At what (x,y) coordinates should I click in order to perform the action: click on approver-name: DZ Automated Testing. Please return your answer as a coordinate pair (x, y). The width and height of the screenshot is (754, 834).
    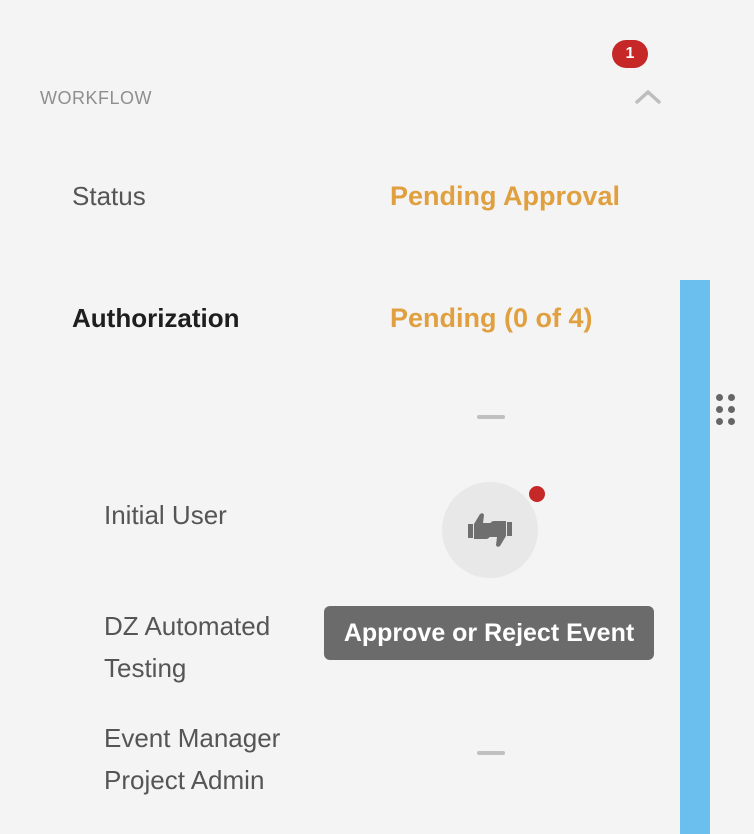
    Looking at the image, I should click on (204, 647).